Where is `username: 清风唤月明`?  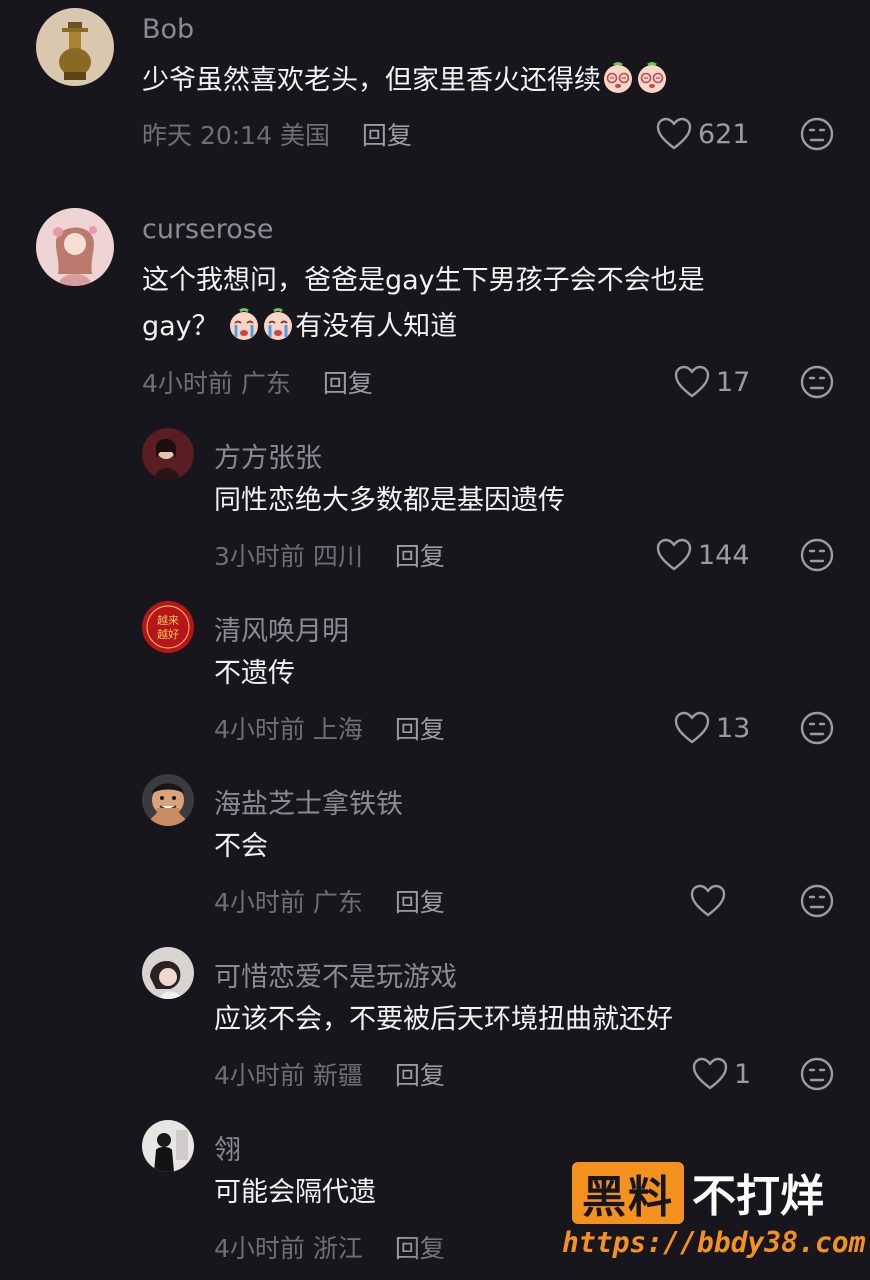 username: 清风唤月明 is located at coordinates (281, 628).